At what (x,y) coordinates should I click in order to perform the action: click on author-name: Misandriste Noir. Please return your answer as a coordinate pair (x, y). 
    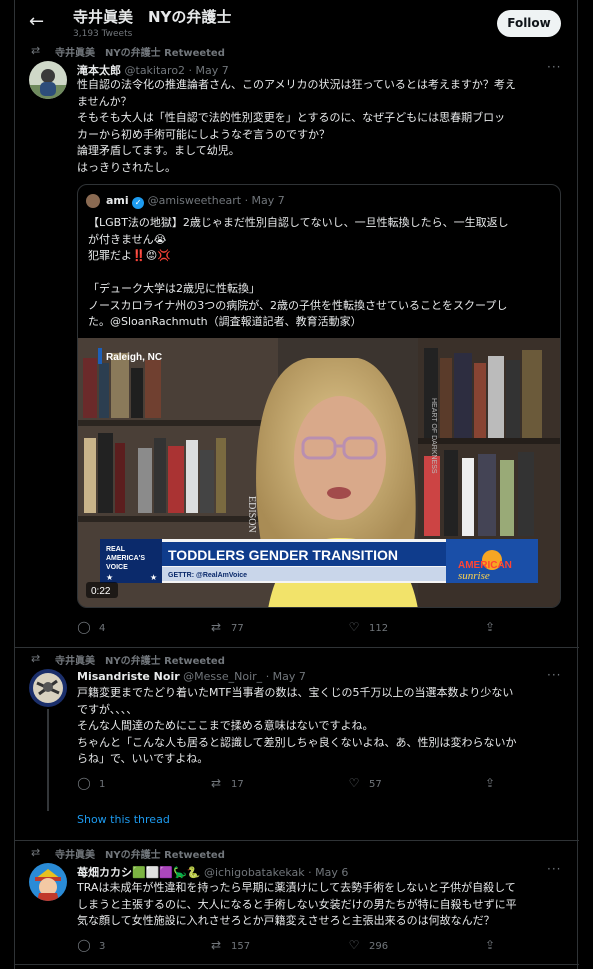
    Looking at the image, I should click on (128, 676).